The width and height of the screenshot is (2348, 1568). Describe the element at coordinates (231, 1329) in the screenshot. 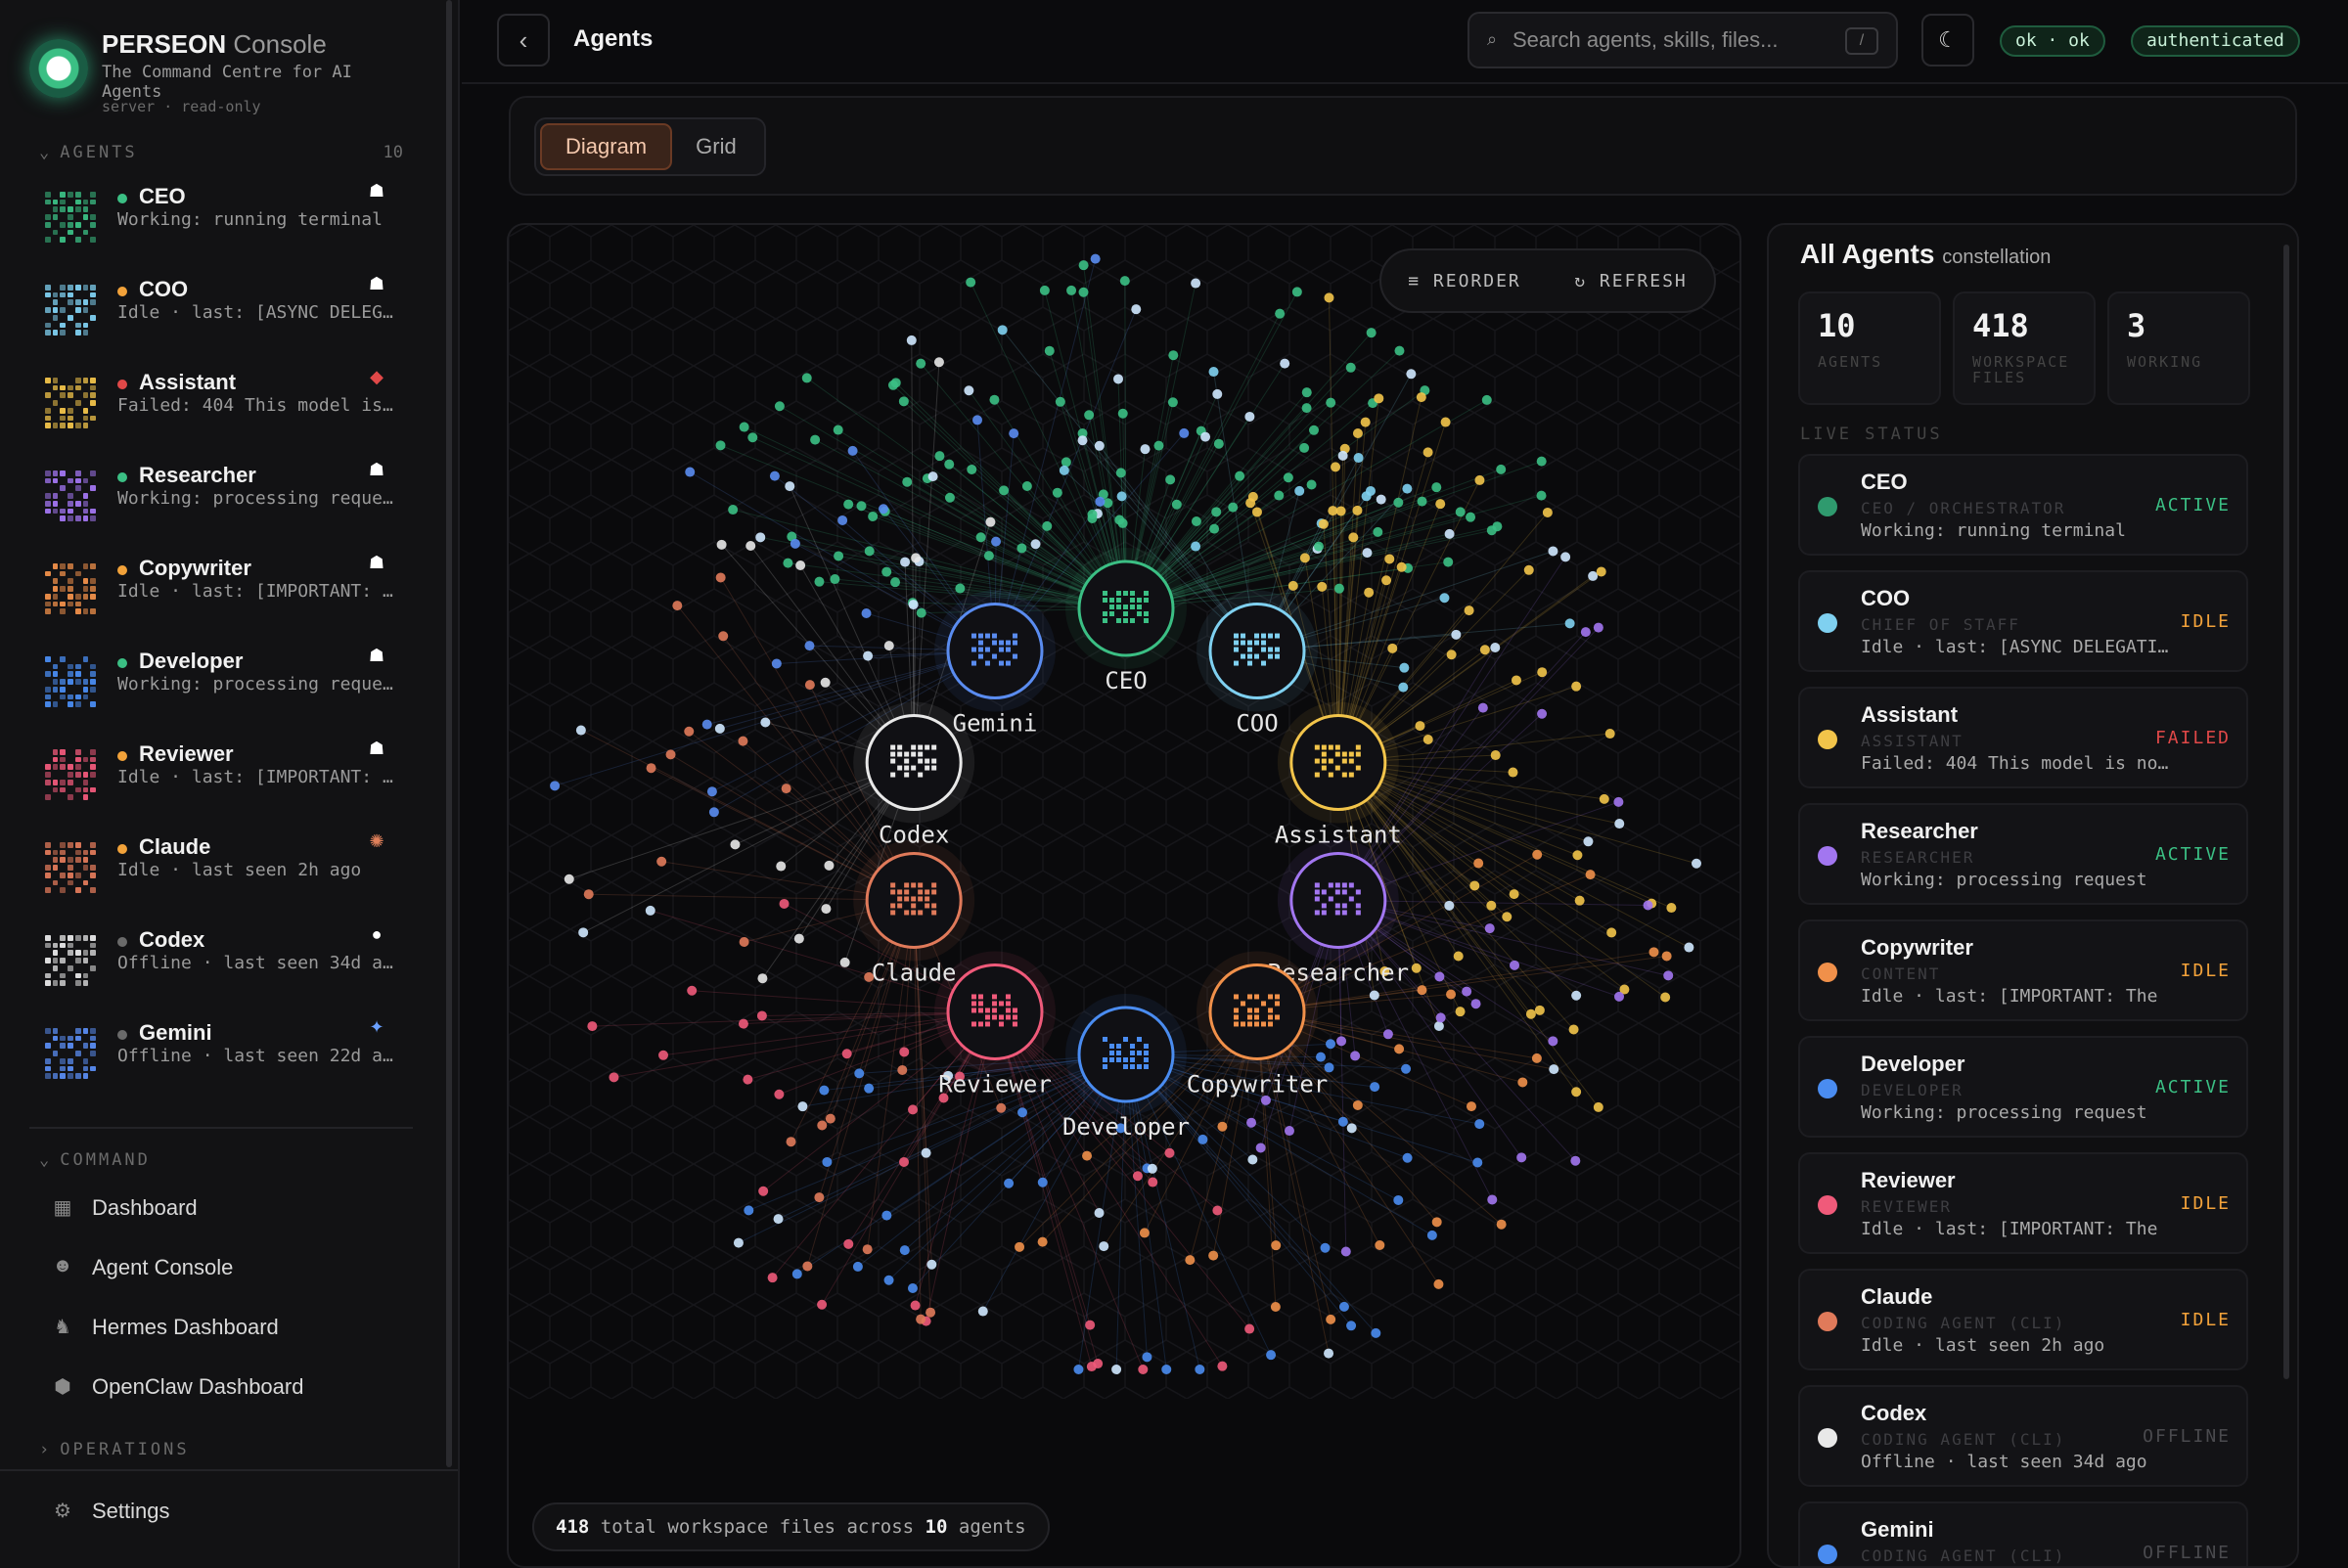

I see `nav-hermes-dashboard: ♞ Hermes Dashboard` at that location.